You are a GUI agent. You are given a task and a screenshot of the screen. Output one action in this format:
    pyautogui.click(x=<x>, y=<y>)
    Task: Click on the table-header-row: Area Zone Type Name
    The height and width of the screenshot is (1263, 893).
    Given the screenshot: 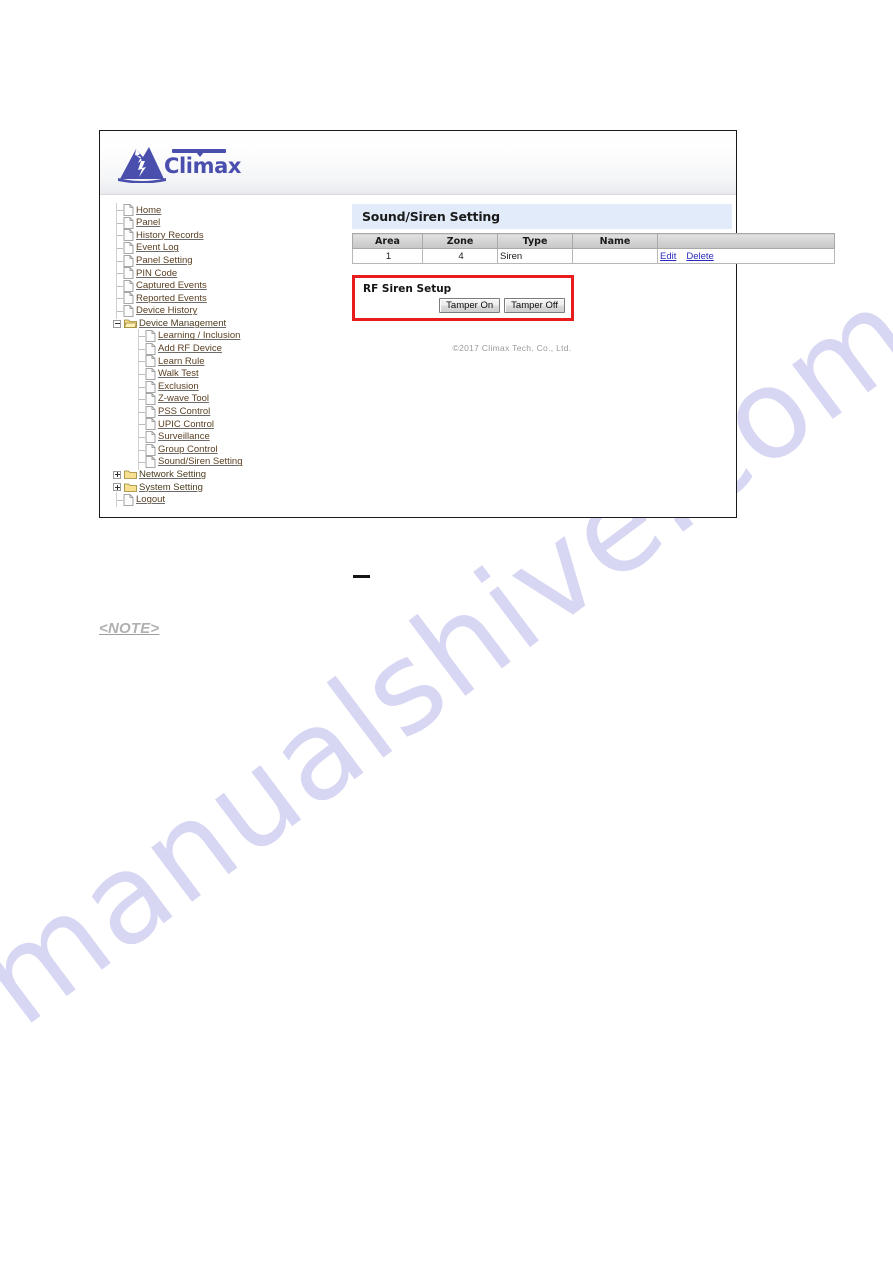 What is the action you would take?
    pyautogui.click(x=593, y=241)
    